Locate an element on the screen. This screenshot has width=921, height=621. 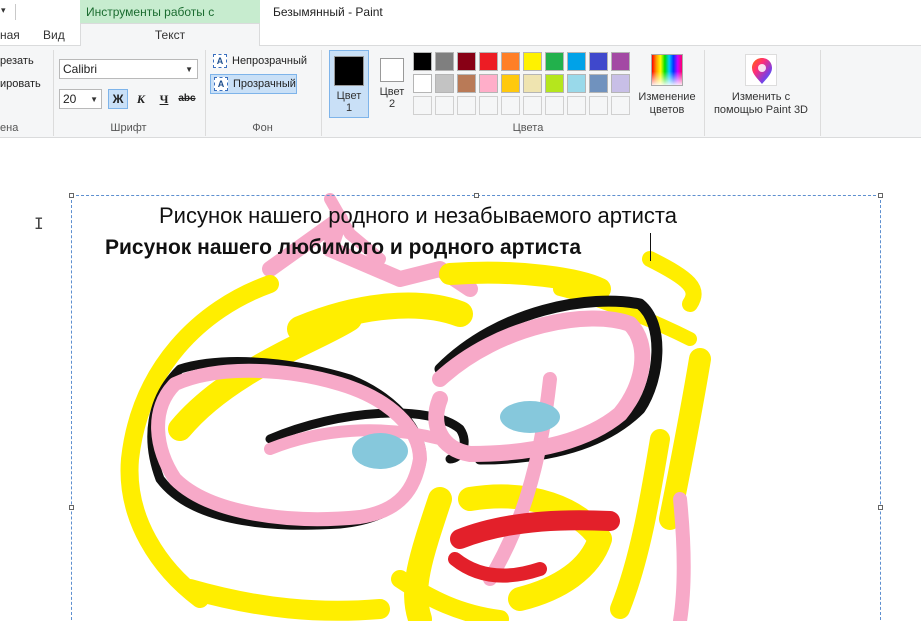
bold-button: Ж is located at coordinates (118, 99).